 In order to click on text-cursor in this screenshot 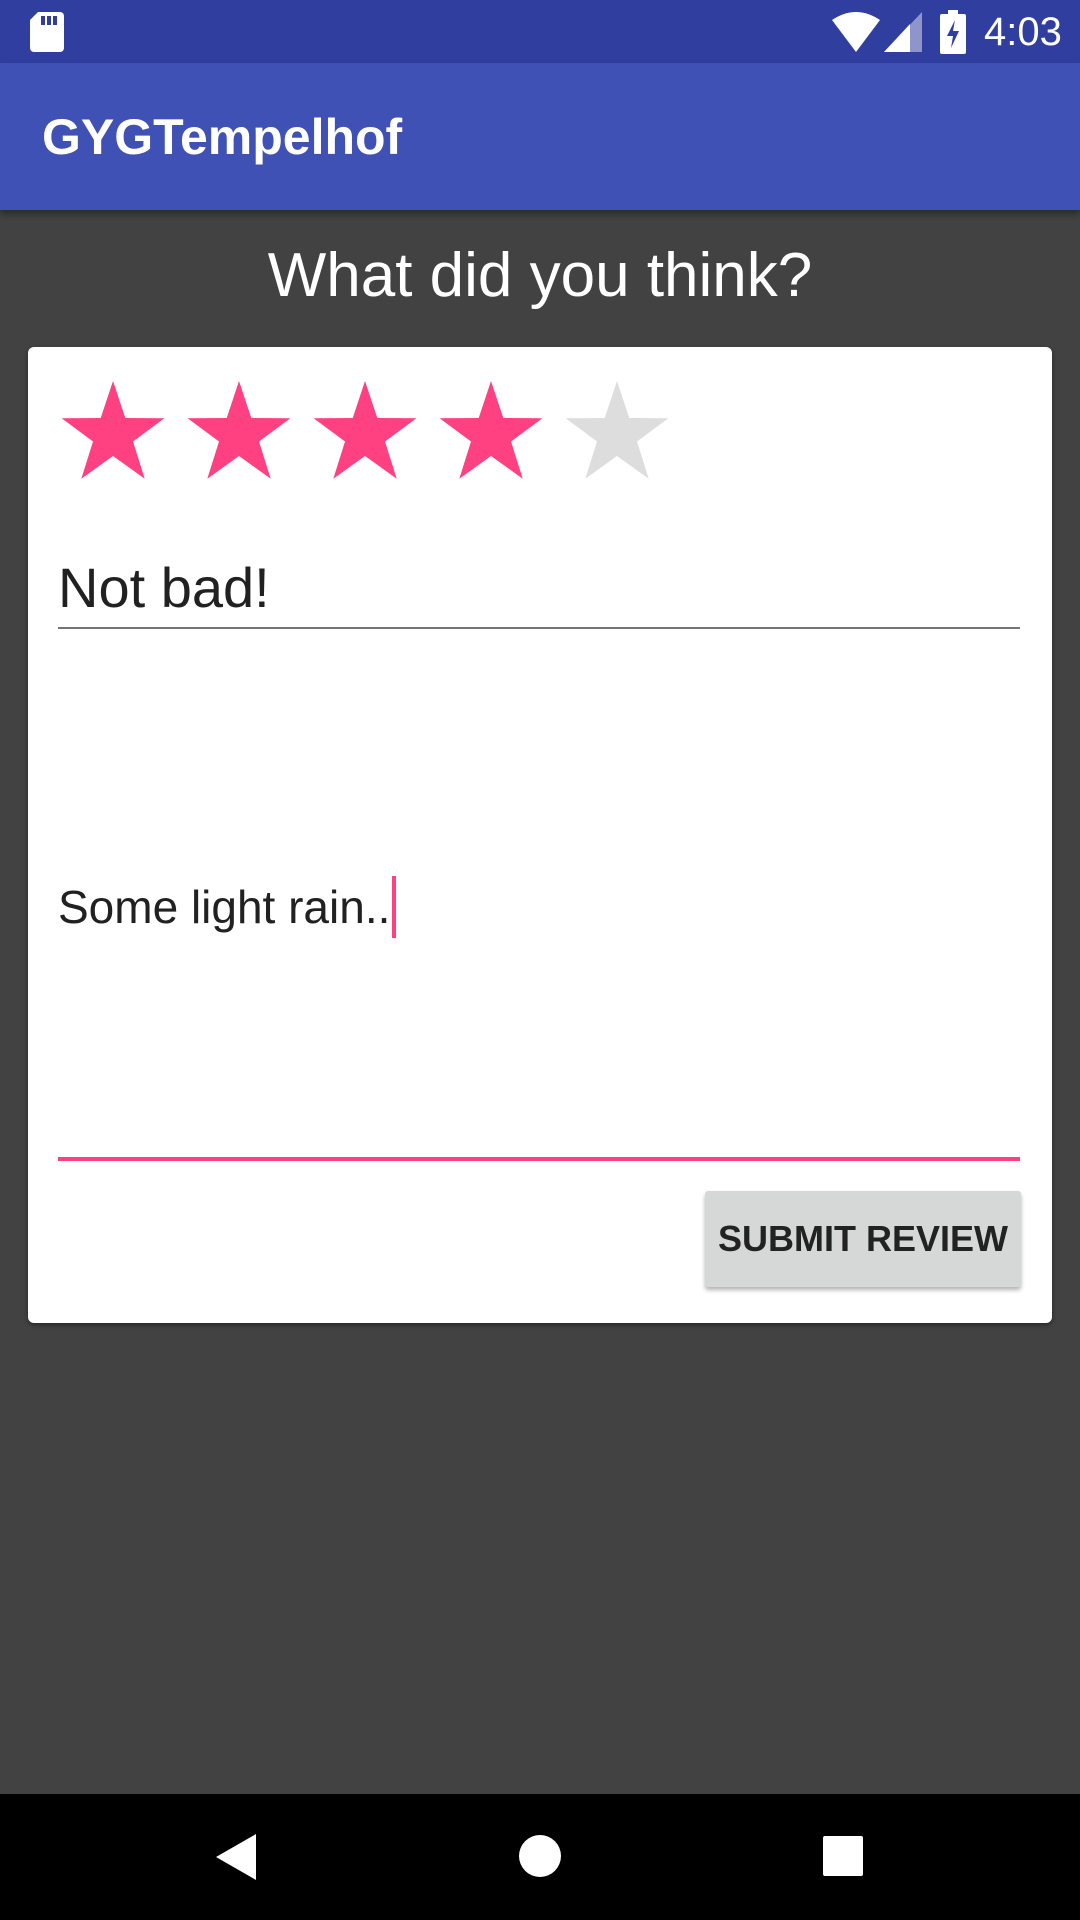, I will do `click(394, 907)`.